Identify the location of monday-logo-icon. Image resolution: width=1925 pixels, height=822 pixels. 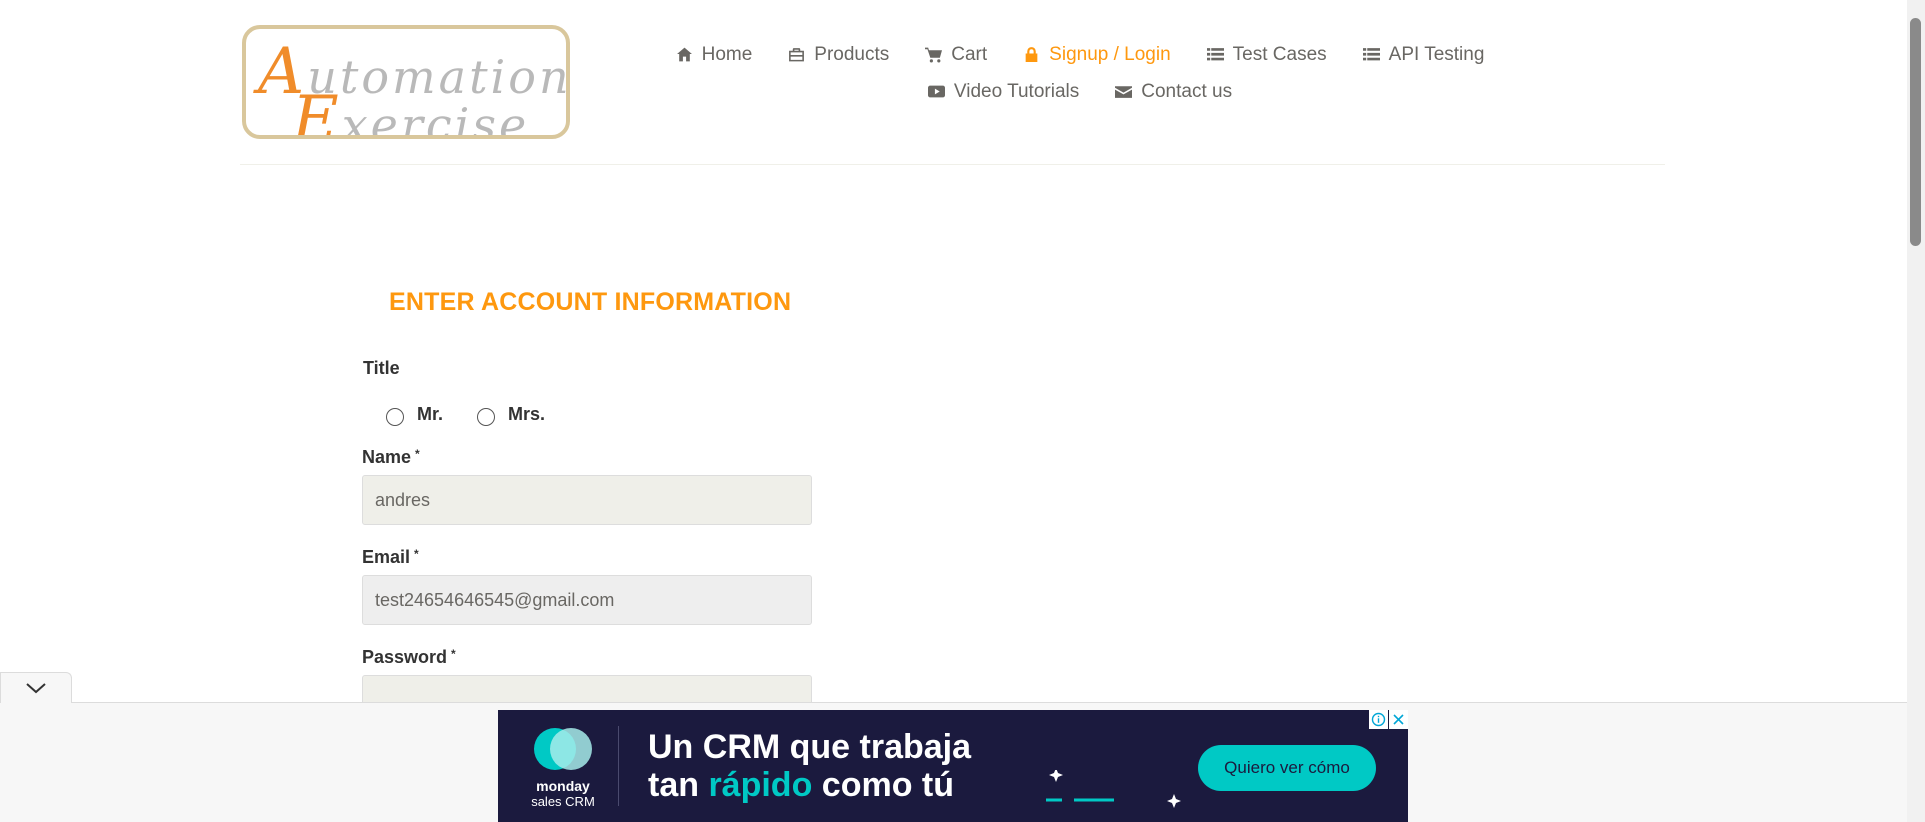
(563, 749).